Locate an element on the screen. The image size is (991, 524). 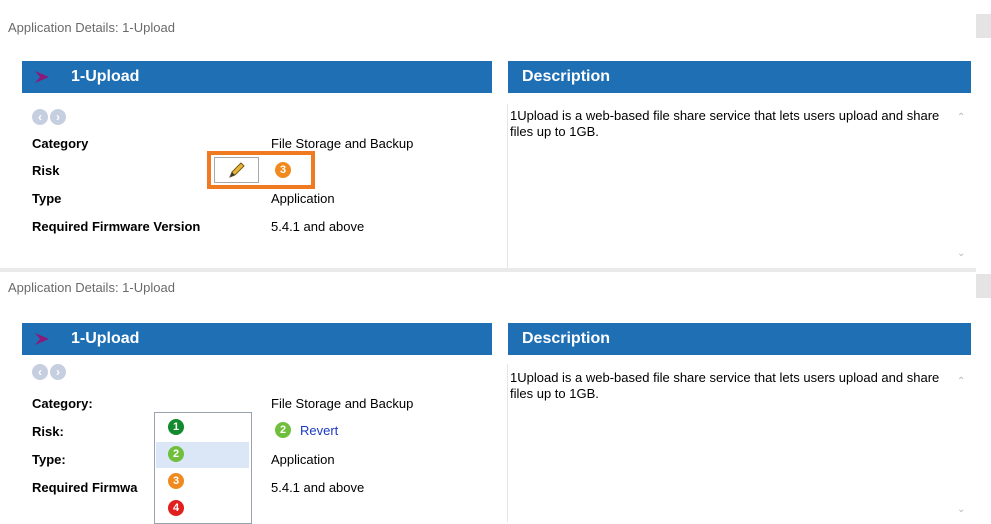
risk-level-badge: 2 is located at coordinates (176, 454).